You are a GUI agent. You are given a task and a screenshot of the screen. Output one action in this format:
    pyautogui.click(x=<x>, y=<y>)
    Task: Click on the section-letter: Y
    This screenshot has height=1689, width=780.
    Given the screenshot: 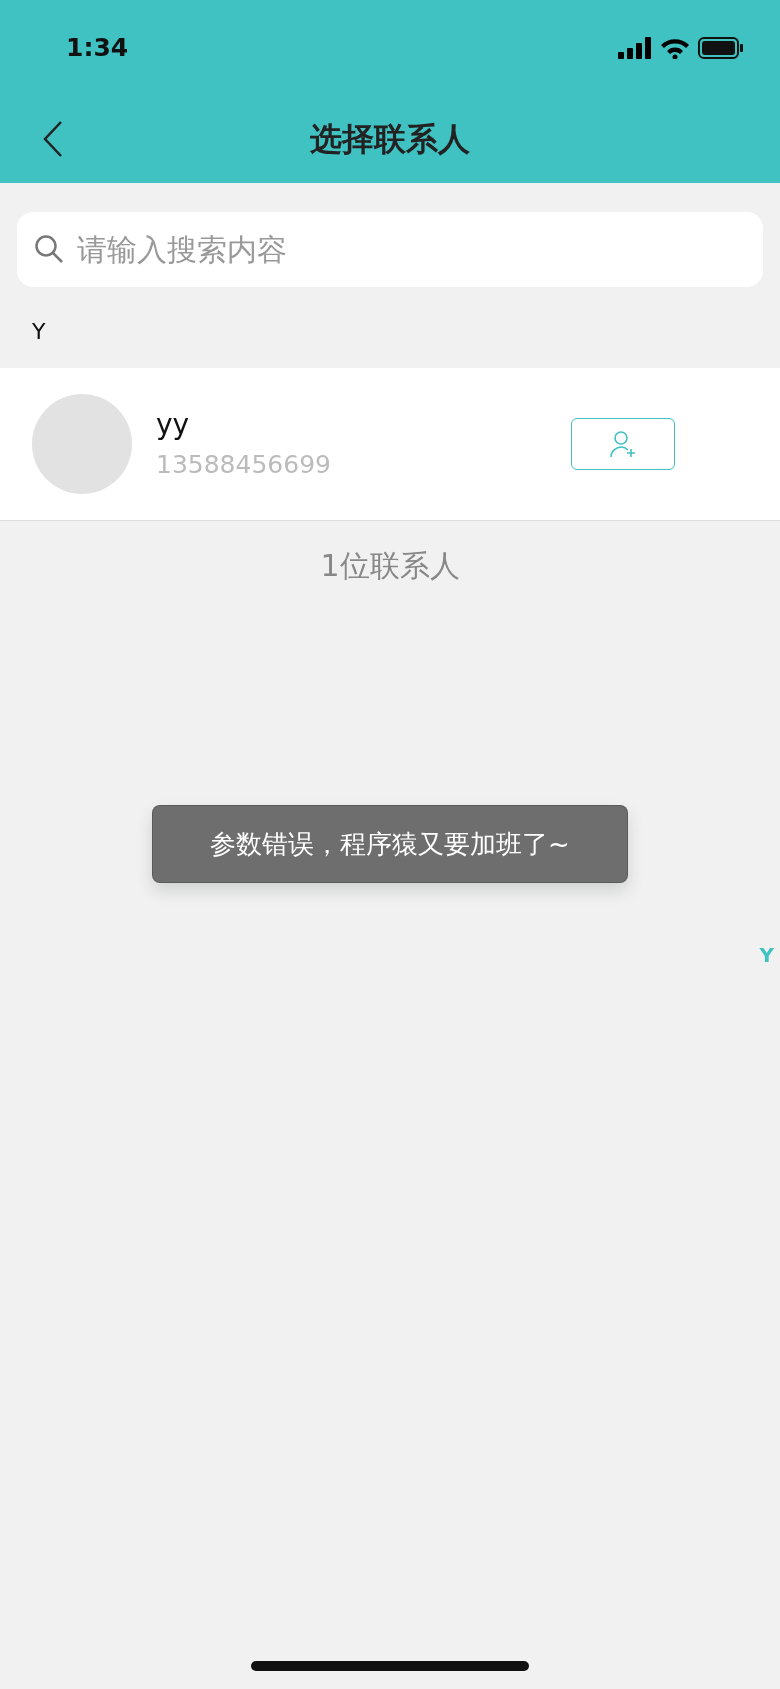 What is the action you would take?
    pyautogui.click(x=39, y=332)
    